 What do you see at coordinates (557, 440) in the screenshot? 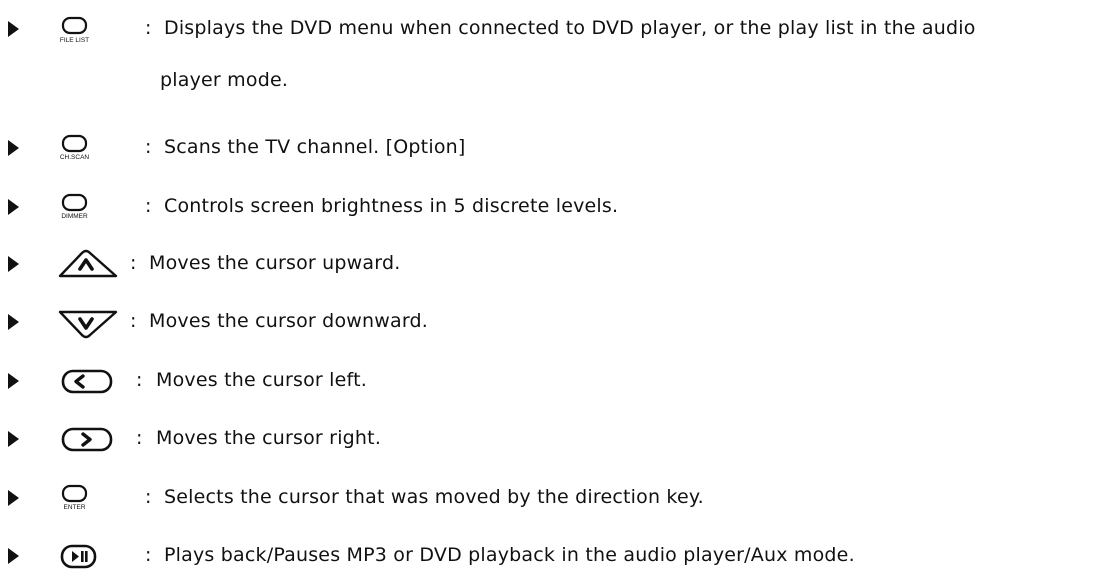
I see `list-item: : Moves the cursor right.` at bounding box center [557, 440].